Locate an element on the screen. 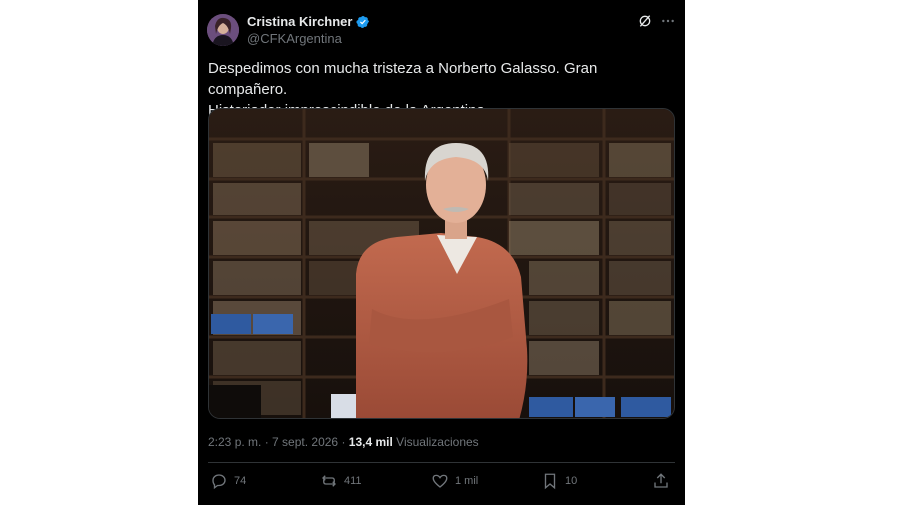  reply-button: 74 is located at coordinates (228, 481).